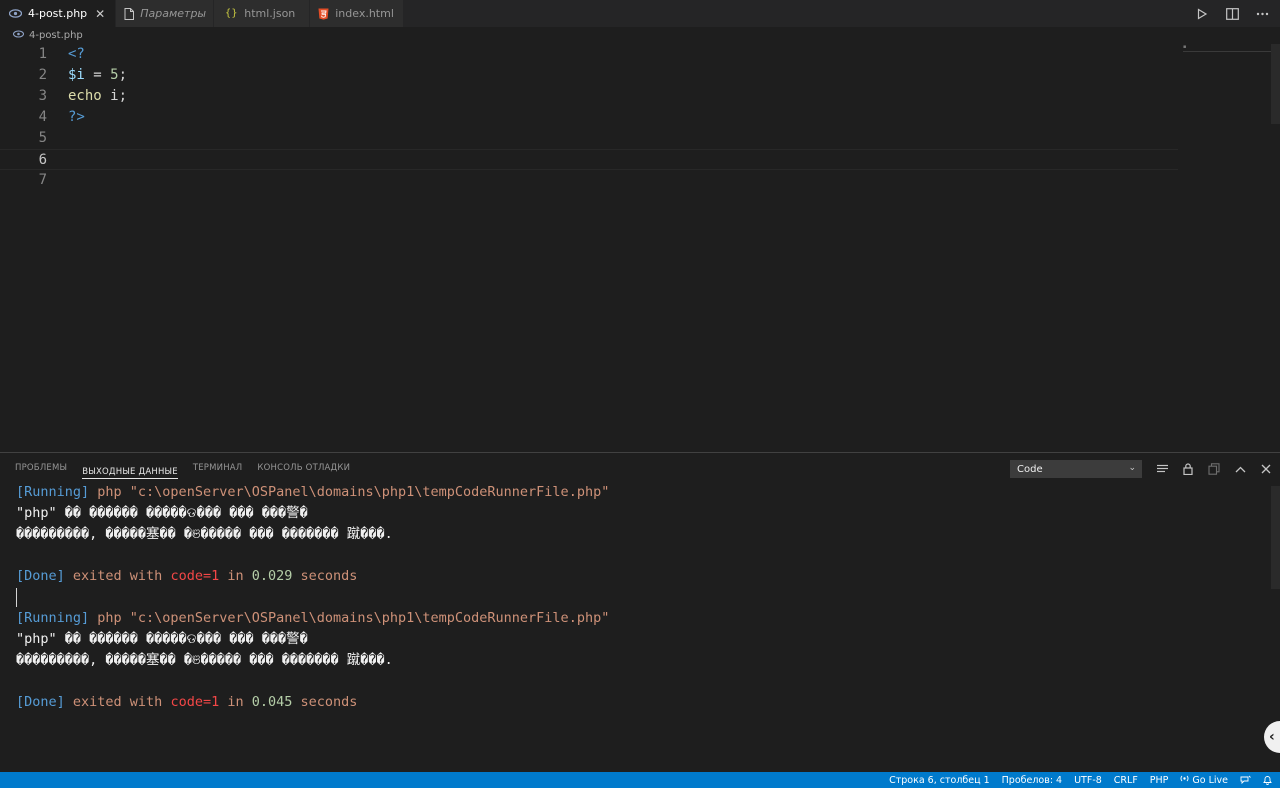 The image size is (1280, 788). I want to click on go-live-button: Go Live, so click(1204, 780).